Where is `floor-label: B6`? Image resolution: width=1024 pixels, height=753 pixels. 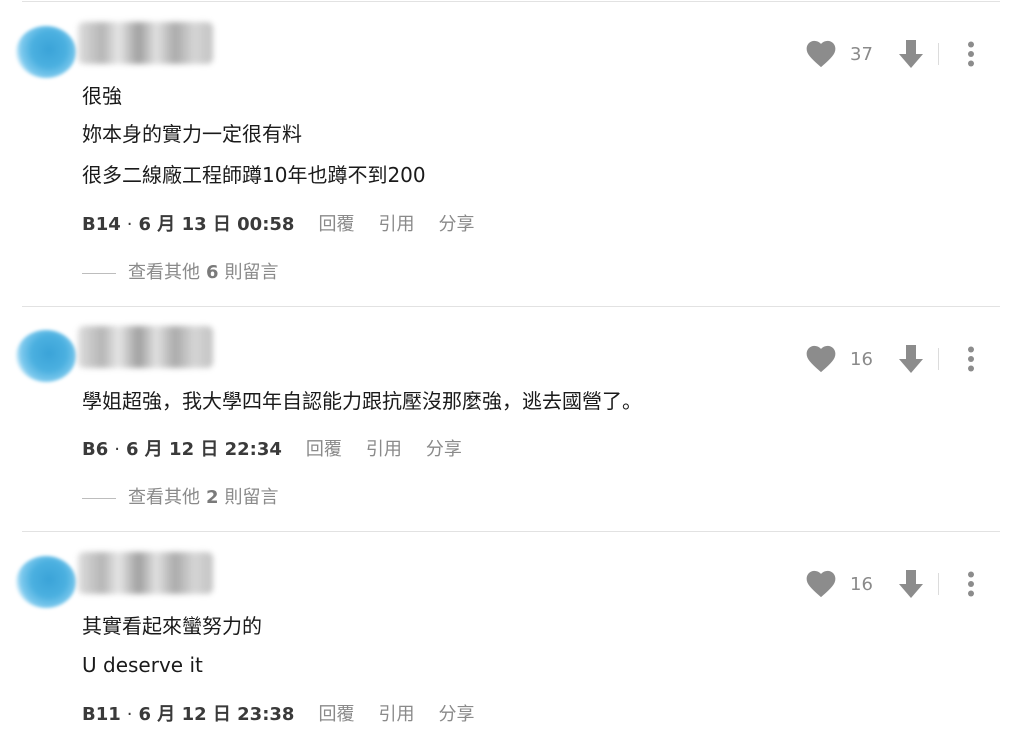
floor-label: B6 is located at coordinates (95, 449).